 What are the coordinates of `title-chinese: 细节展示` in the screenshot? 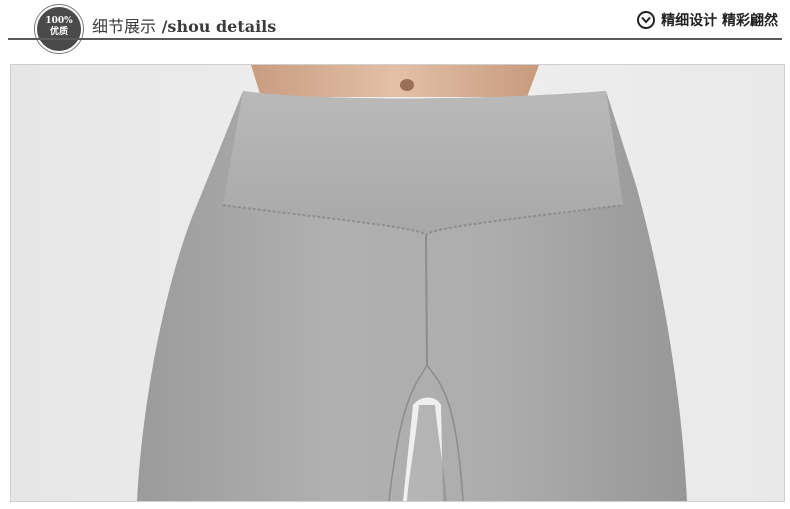 It's located at (124, 26).